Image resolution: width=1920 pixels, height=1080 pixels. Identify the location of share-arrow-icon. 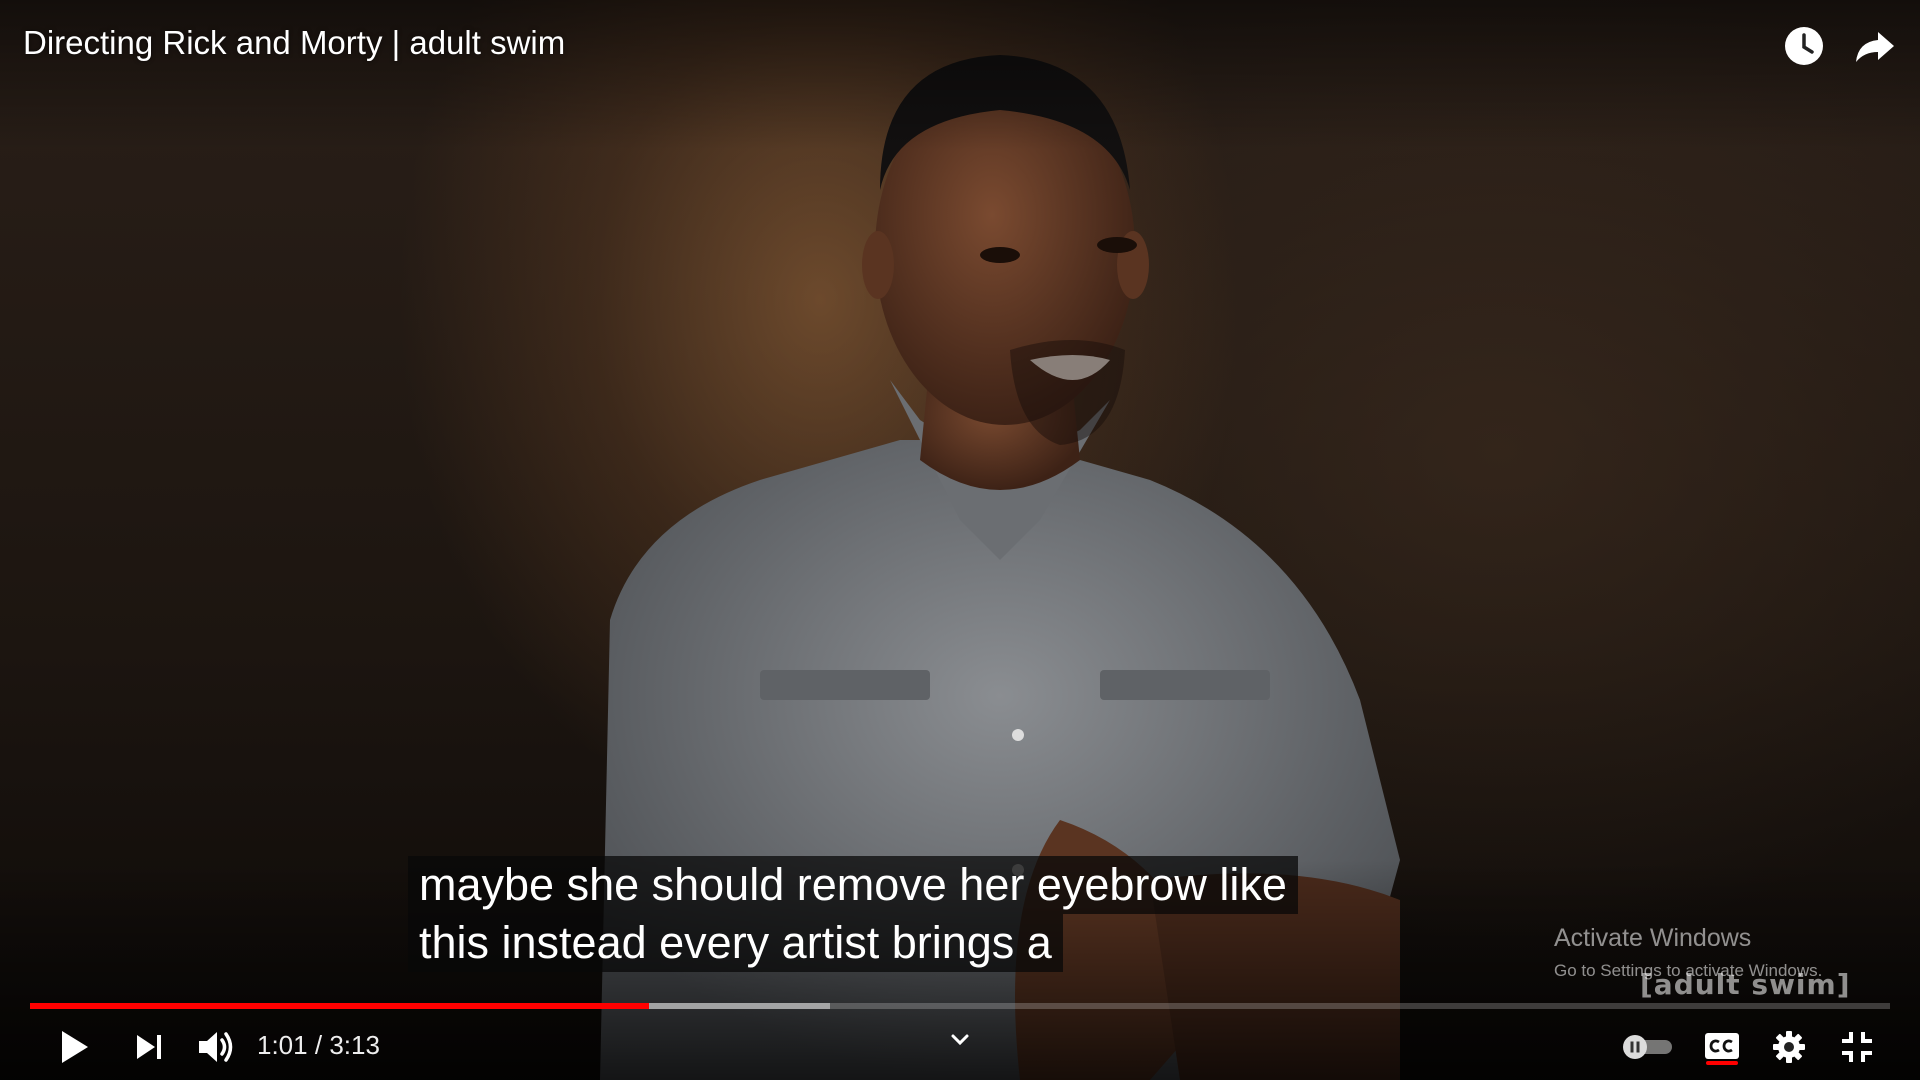
(1875, 47).